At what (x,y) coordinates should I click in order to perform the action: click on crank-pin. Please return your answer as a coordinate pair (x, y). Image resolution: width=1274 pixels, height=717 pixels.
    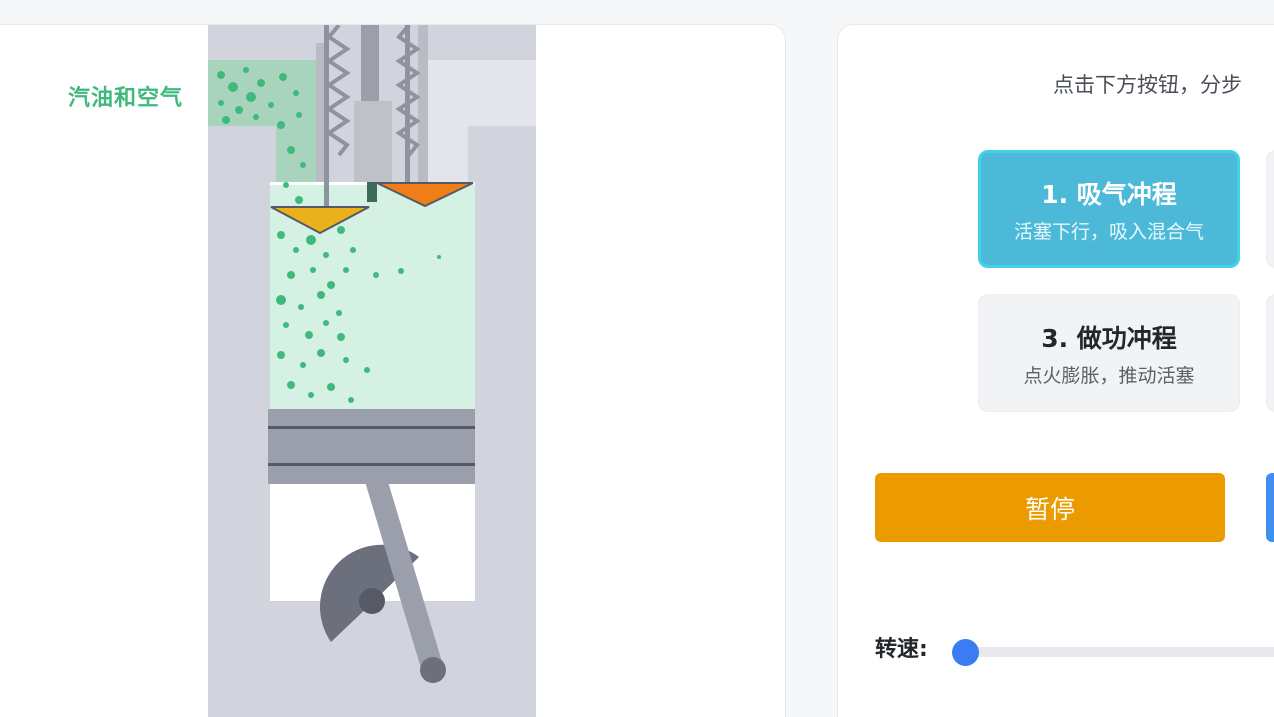
    Looking at the image, I should click on (372, 601).